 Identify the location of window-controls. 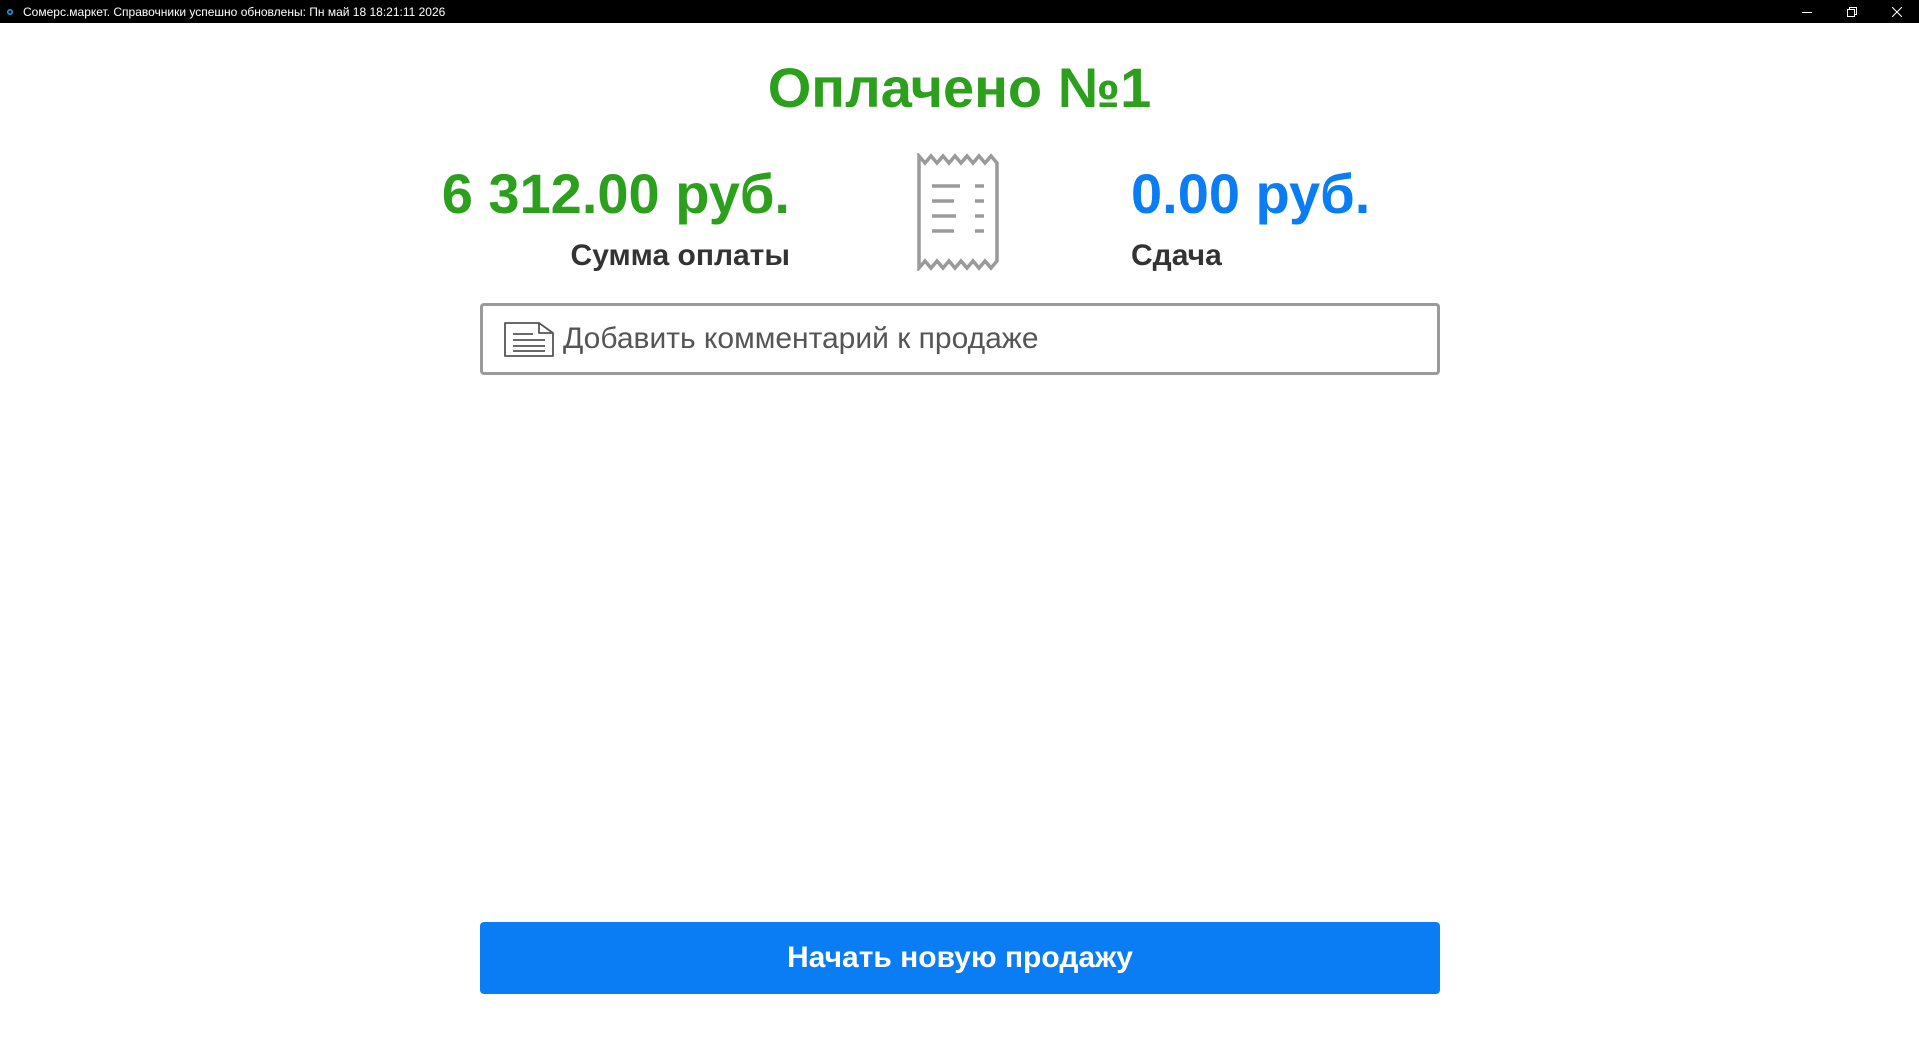
(1851, 11).